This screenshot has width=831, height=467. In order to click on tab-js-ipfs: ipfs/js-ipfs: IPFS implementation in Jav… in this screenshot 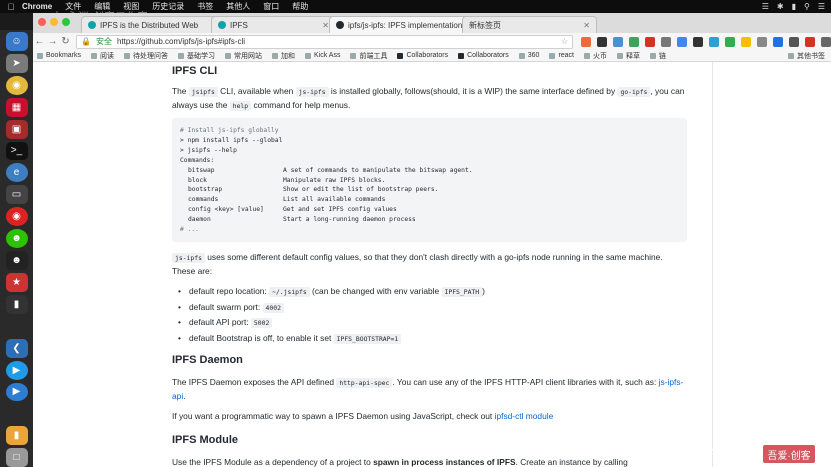, I will do `click(399, 24)`.